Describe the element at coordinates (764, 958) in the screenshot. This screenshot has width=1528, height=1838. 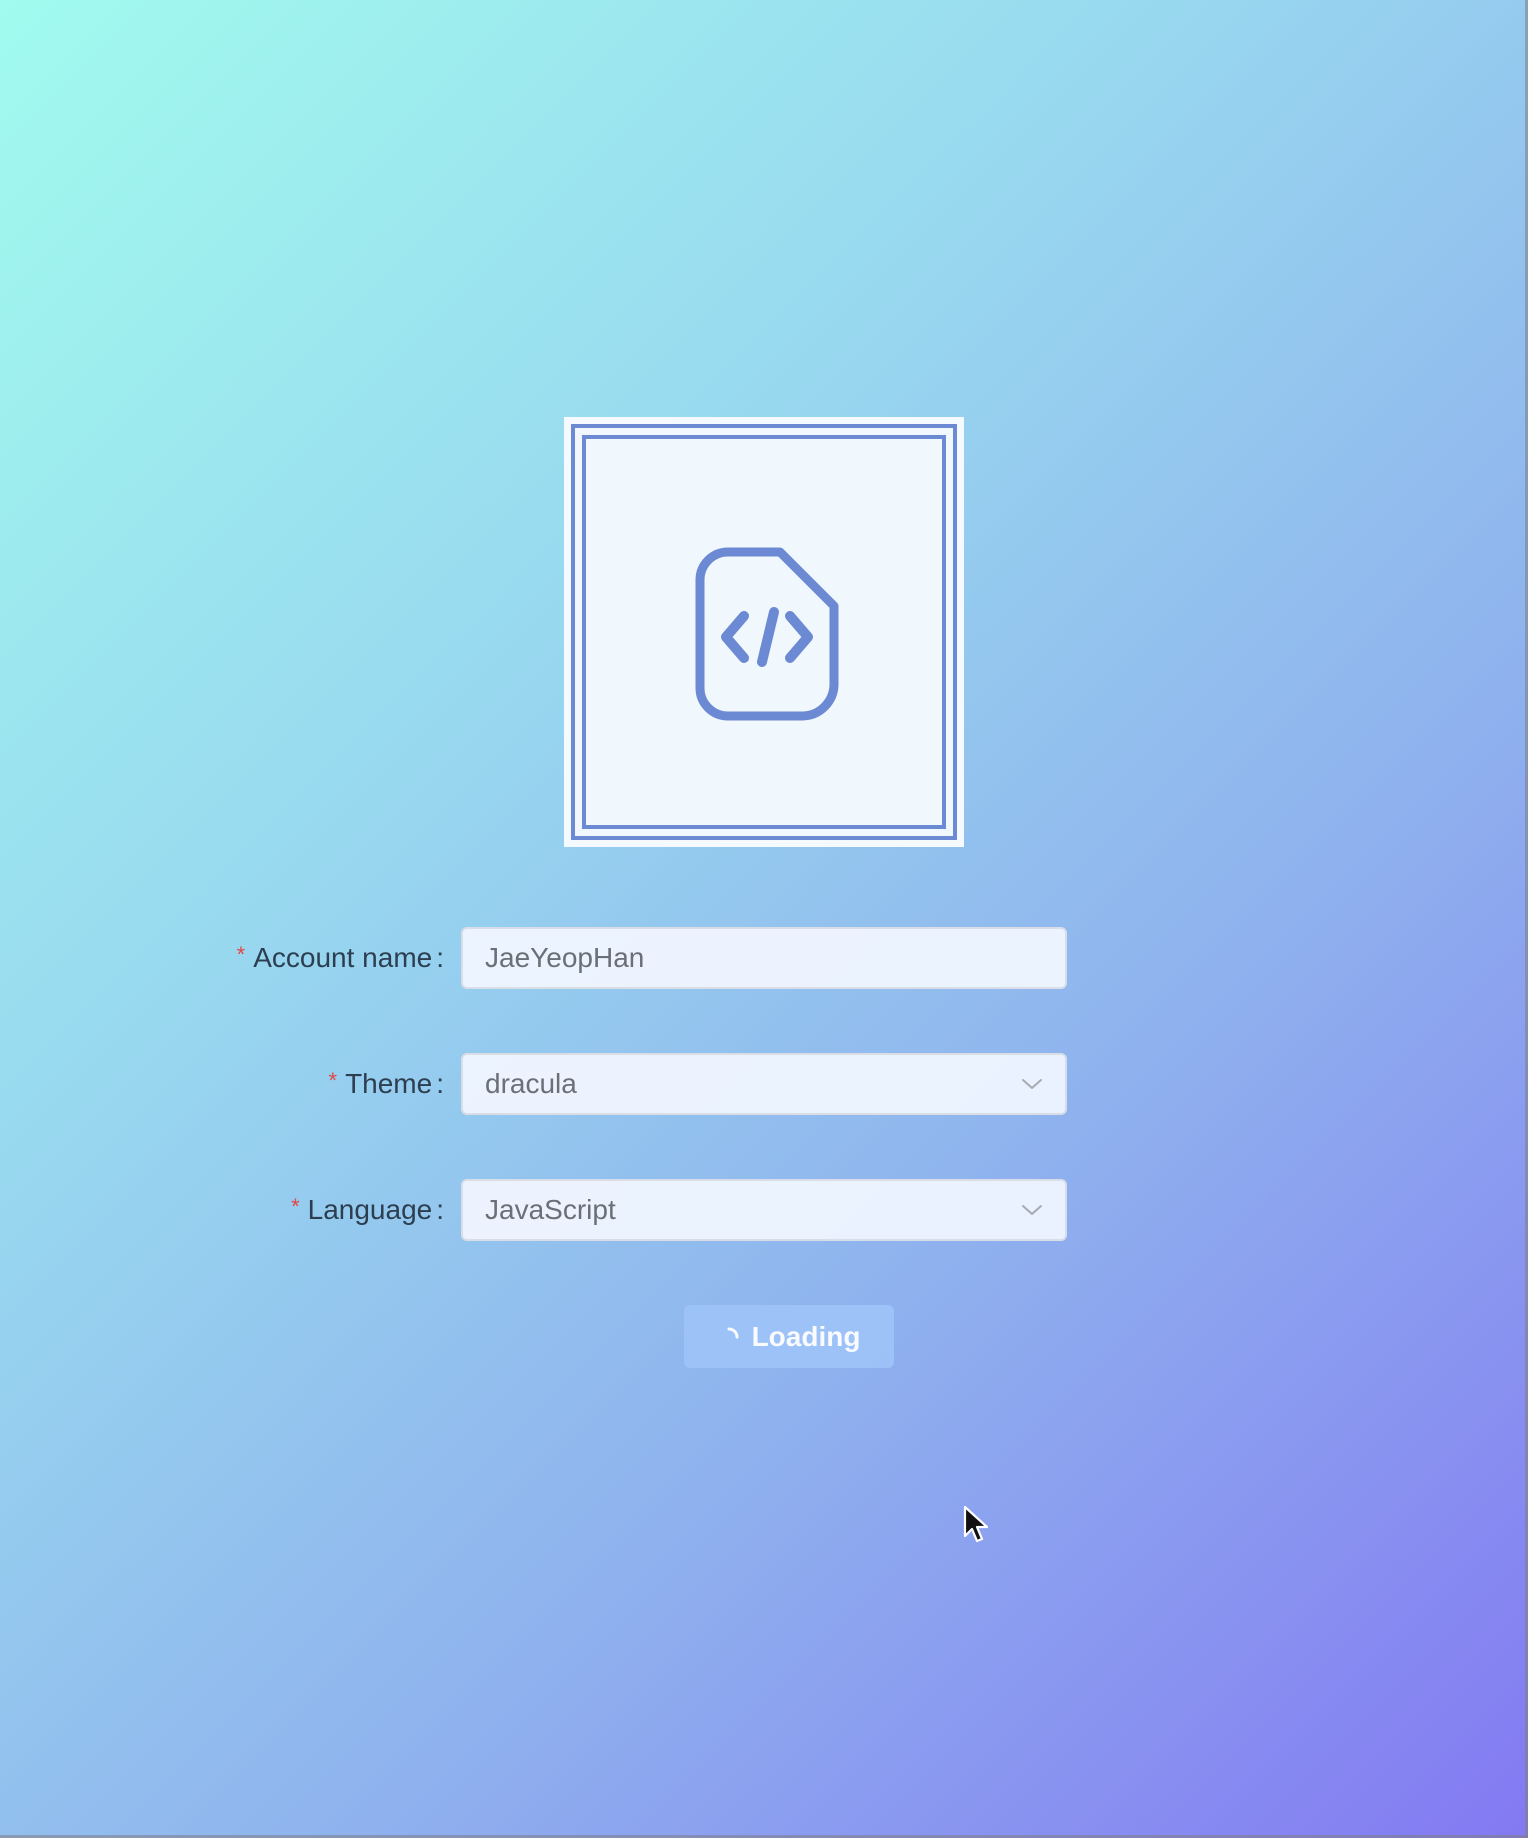
I see `account-name-input` at that location.